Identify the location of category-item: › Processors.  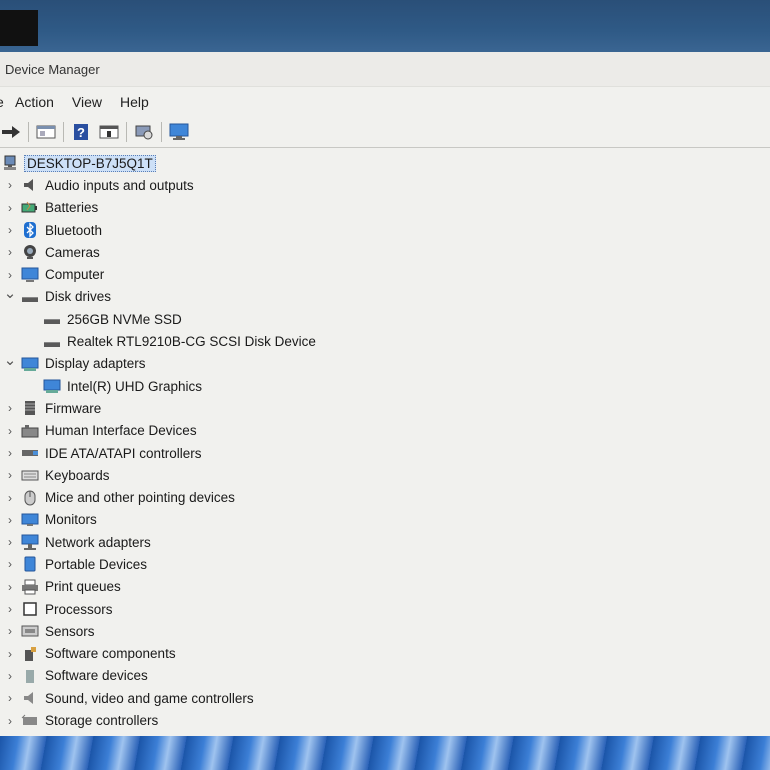
(385, 609).